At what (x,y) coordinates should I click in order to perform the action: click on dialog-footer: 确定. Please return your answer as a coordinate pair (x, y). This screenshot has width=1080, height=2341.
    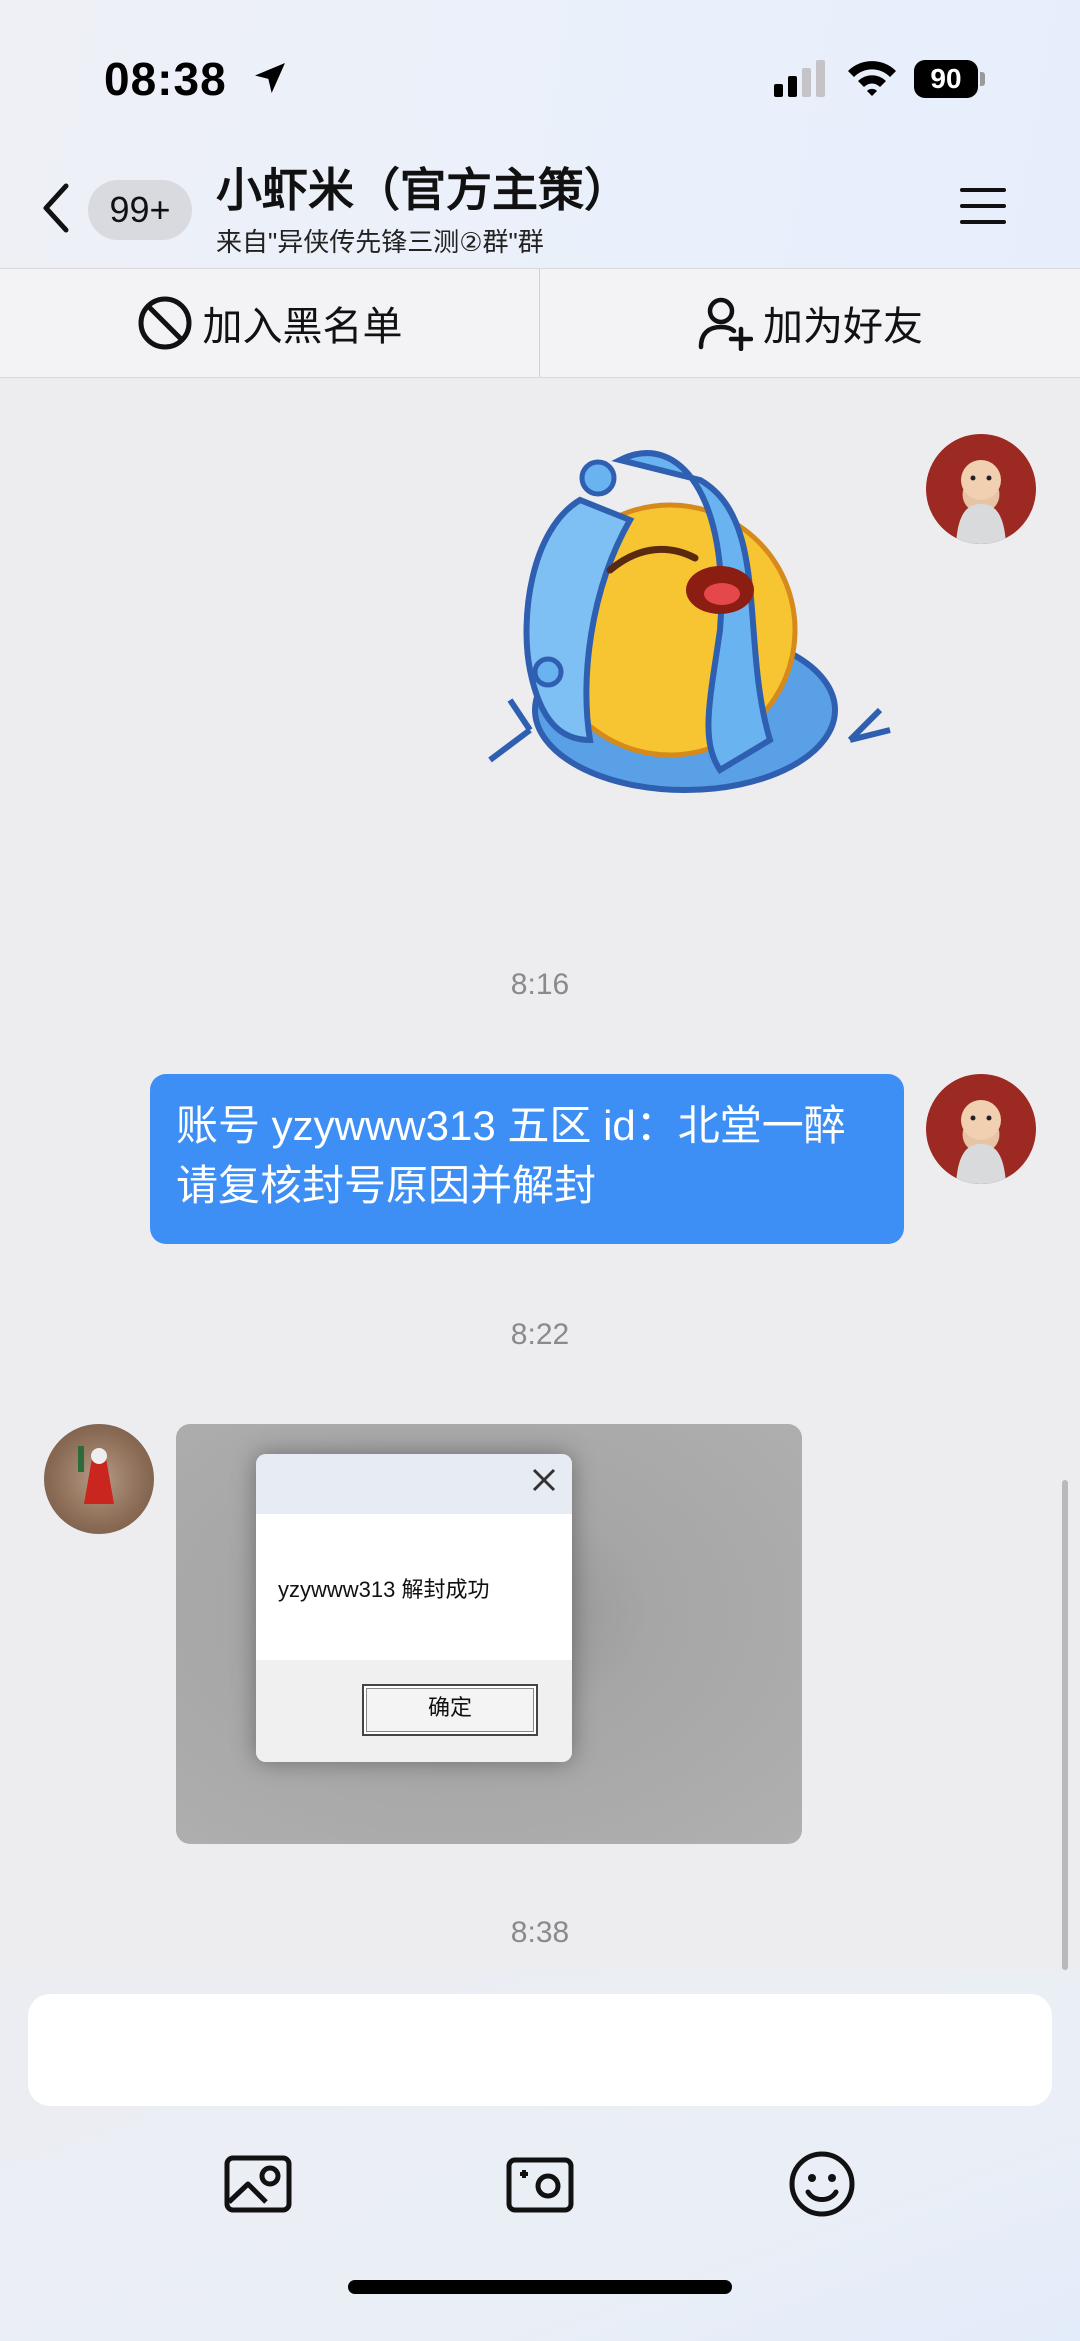
    Looking at the image, I should click on (414, 1711).